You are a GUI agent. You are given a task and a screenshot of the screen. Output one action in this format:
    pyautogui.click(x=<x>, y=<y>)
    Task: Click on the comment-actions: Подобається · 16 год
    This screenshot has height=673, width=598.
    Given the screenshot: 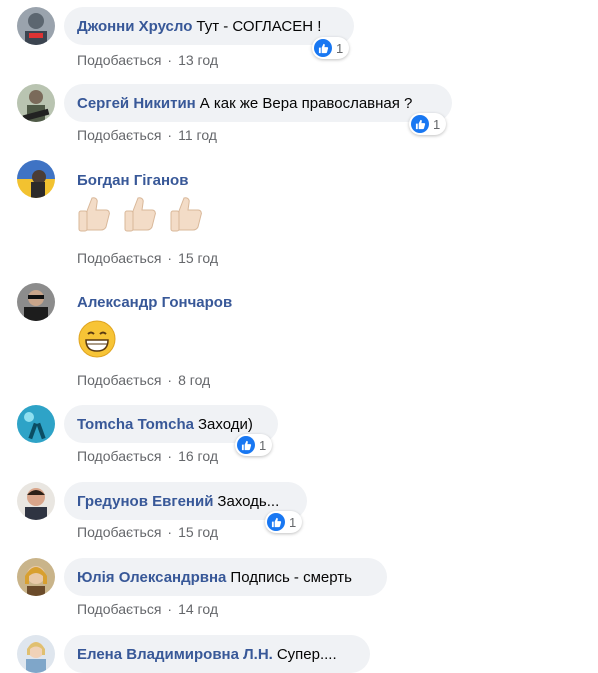 What is the action you would take?
    pyautogui.click(x=147, y=456)
    